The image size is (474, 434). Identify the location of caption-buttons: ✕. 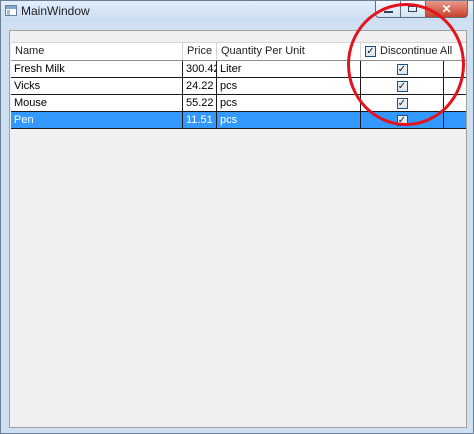
(421, 9).